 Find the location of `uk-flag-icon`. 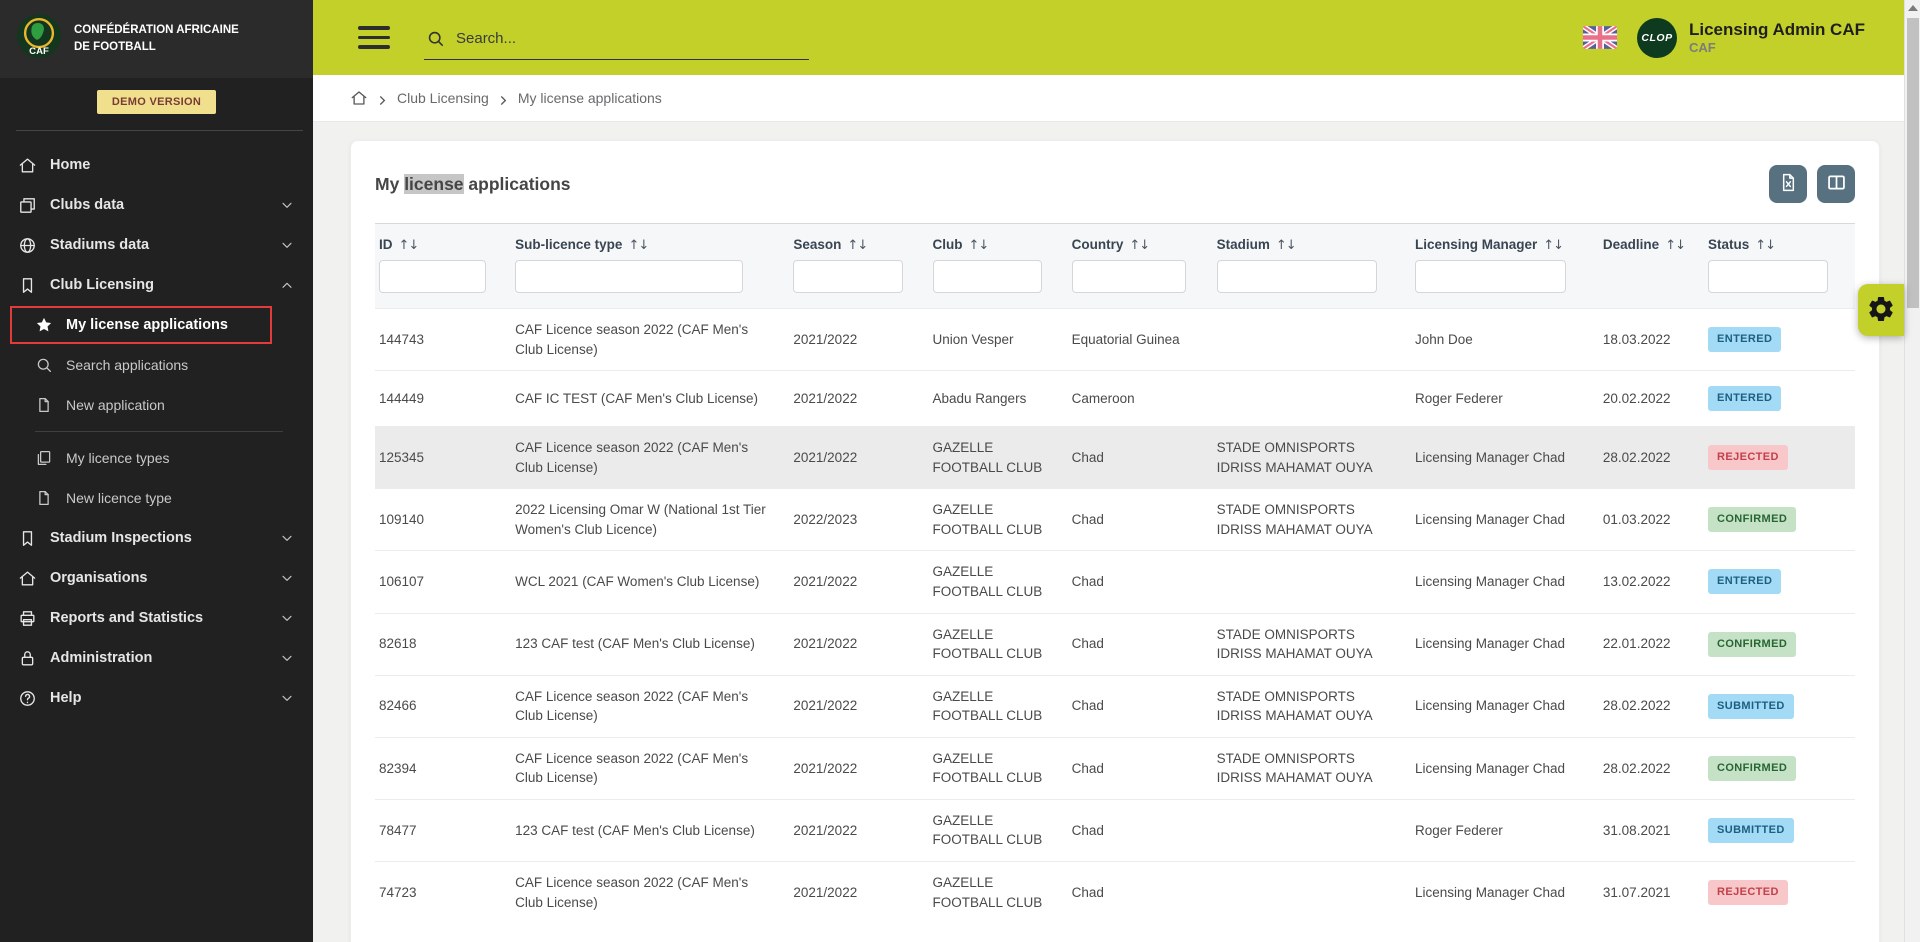

uk-flag-icon is located at coordinates (1600, 37).